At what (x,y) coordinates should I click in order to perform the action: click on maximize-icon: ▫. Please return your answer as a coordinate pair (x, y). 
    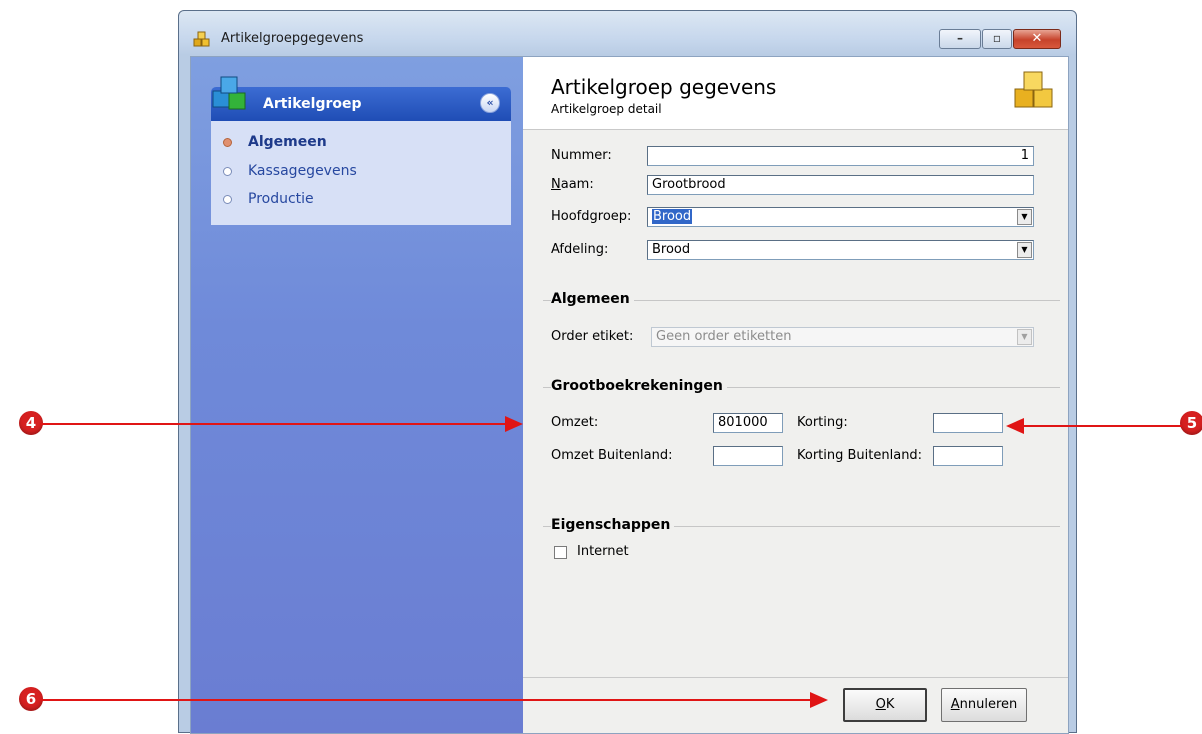
    Looking at the image, I should click on (997, 38).